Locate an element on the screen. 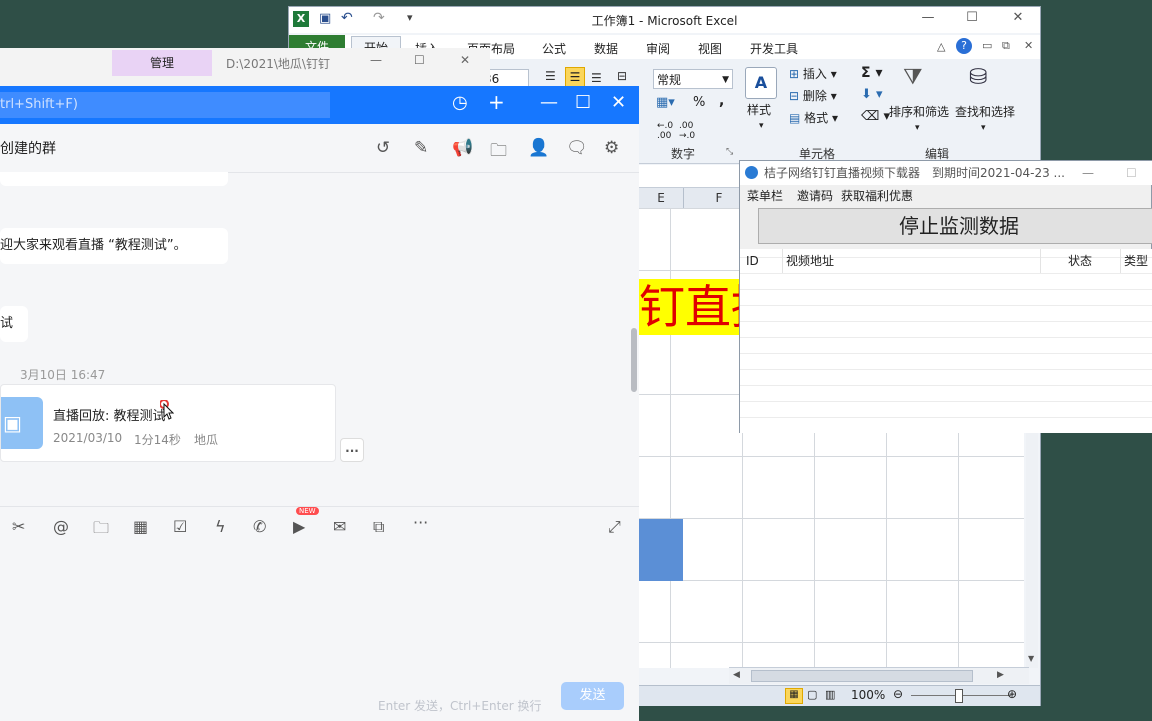 This screenshot has height=721, width=1152. column-header-id: ID is located at coordinates (764, 261).